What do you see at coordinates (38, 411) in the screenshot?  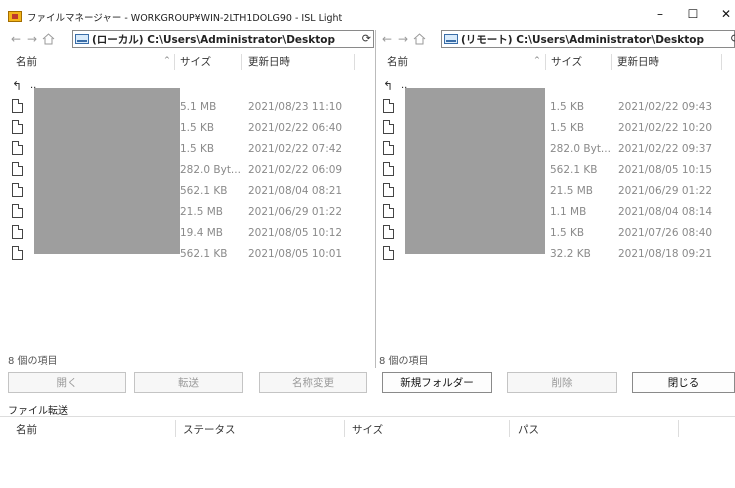 I see `transfer-section-label: ファイル転送` at bounding box center [38, 411].